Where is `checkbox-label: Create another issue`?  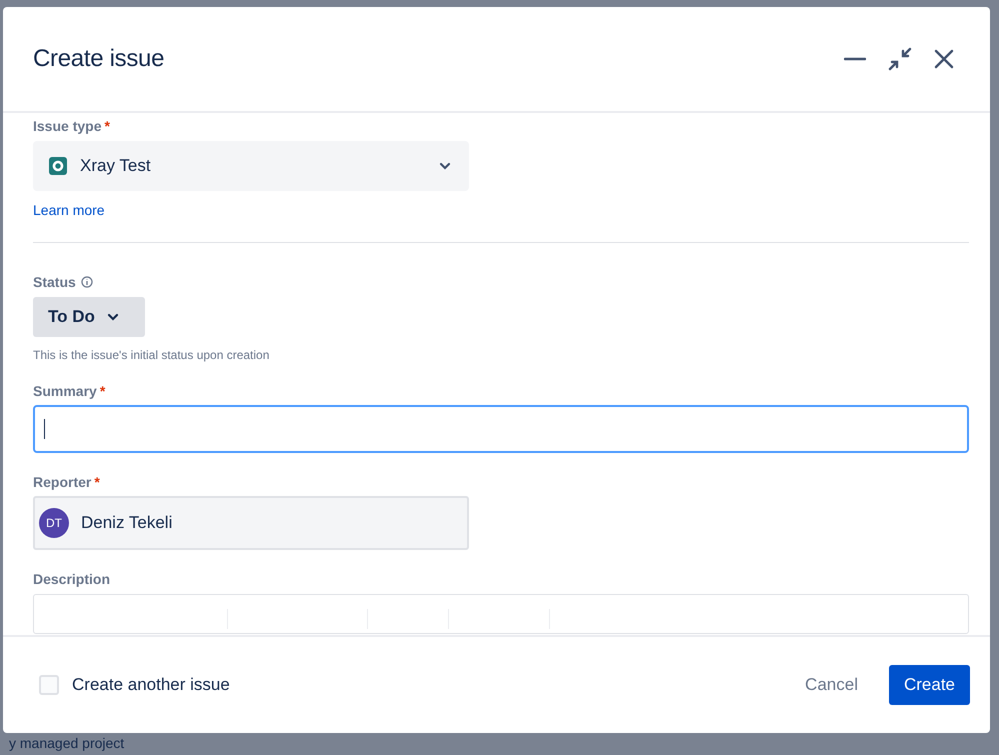 checkbox-label: Create another issue is located at coordinates (151, 685).